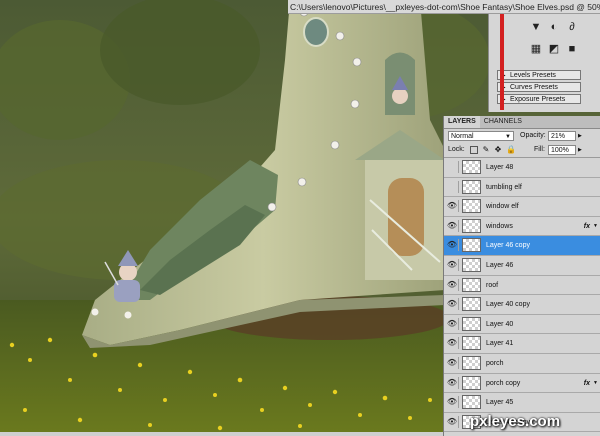  What do you see at coordinates (456, 149) in the screenshot?
I see `lock-label: Lock:` at bounding box center [456, 149].